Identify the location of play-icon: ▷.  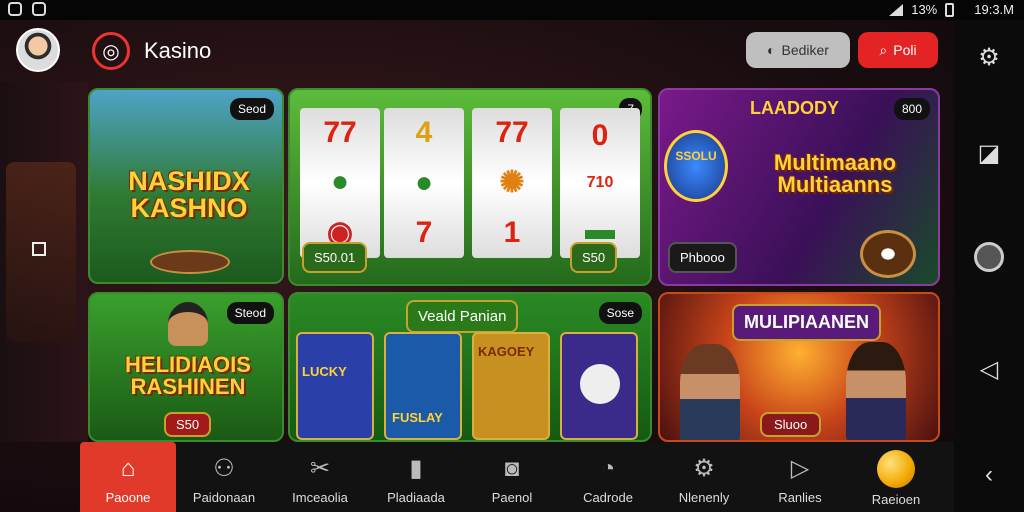
(800, 468).